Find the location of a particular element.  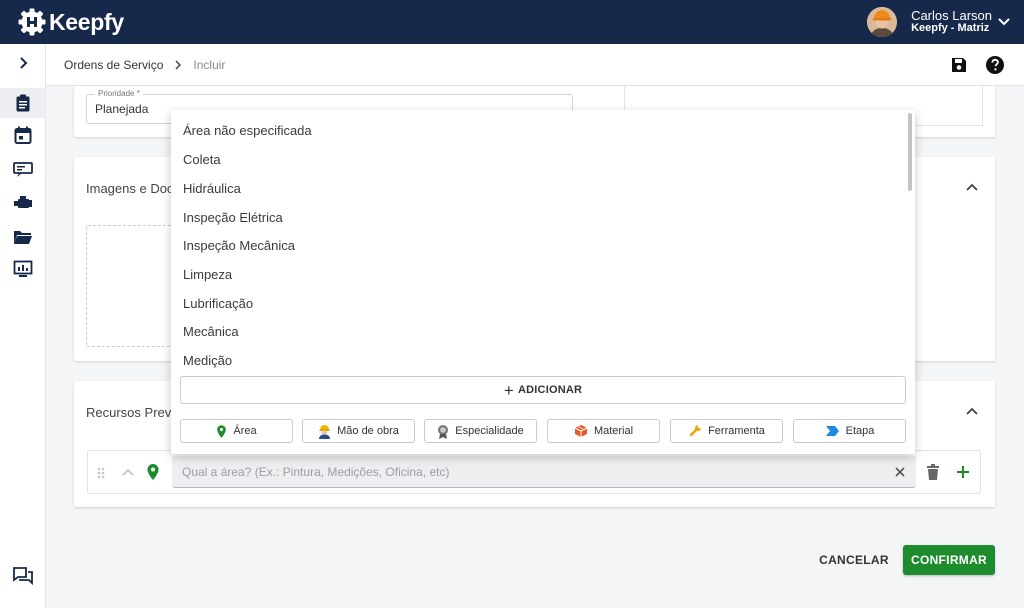

sidebar is located at coordinates (23, 326).